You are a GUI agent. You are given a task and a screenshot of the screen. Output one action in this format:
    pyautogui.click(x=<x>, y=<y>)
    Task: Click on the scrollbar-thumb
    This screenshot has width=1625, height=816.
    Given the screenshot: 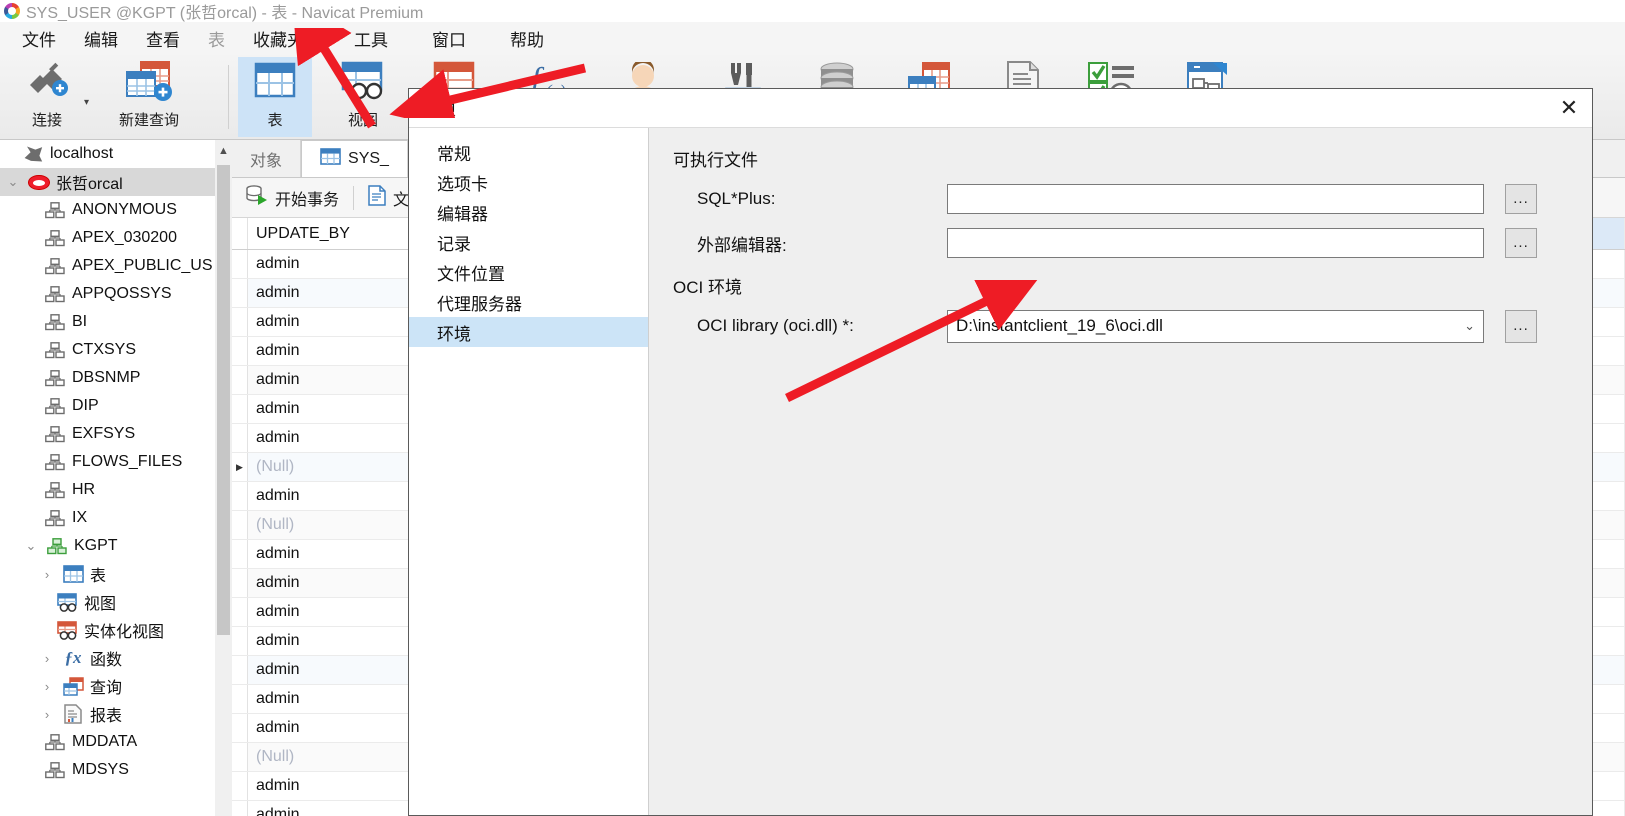 What is the action you would take?
    pyautogui.click(x=223, y=400)
    